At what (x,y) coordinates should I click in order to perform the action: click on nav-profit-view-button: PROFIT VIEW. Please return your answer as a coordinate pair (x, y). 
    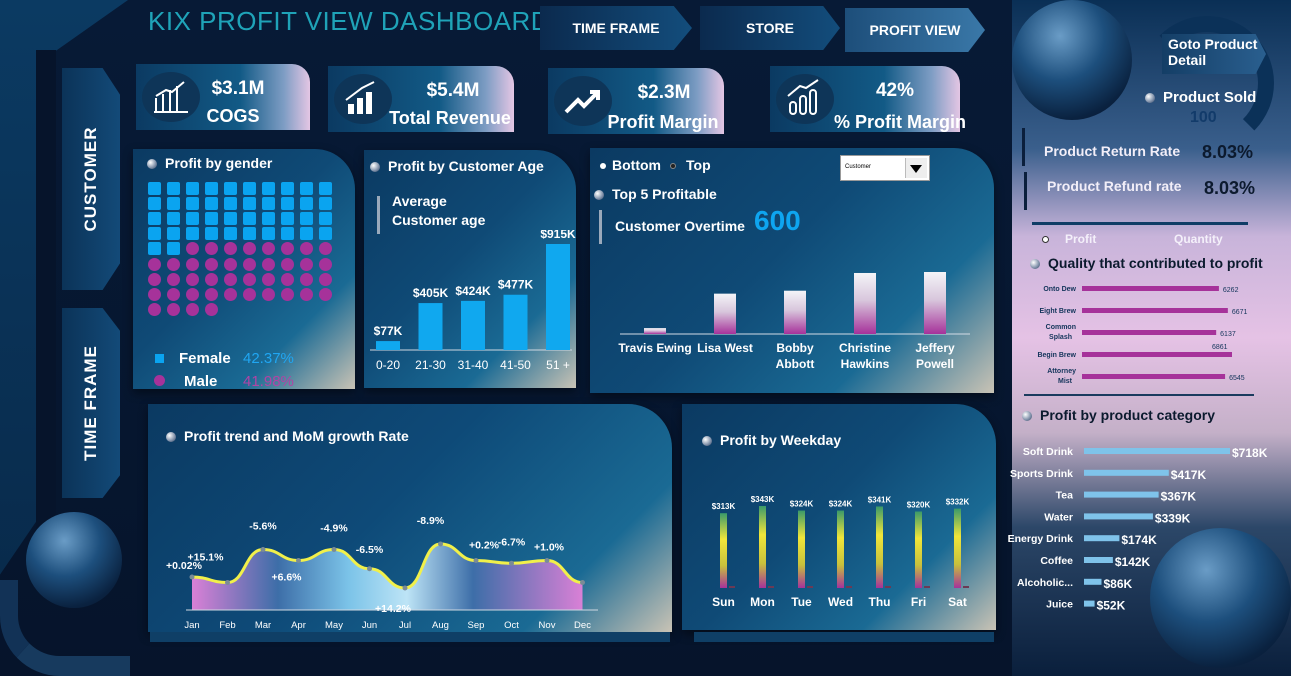
    Looking at the image, I should click on (915, 30).